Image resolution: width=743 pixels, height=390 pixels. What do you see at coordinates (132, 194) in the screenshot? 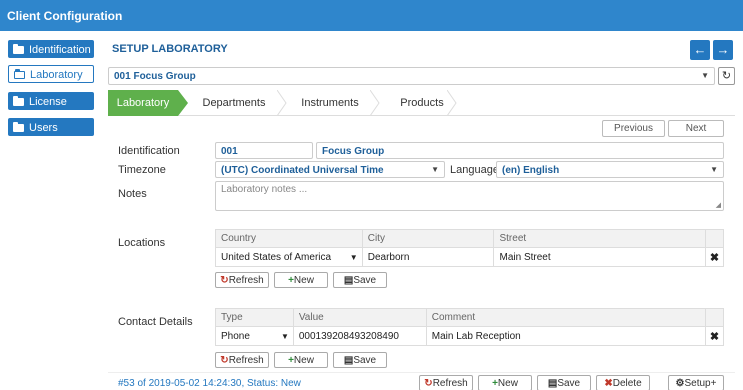
I see `notes-label: Notes` at bounding box center [132, 194].